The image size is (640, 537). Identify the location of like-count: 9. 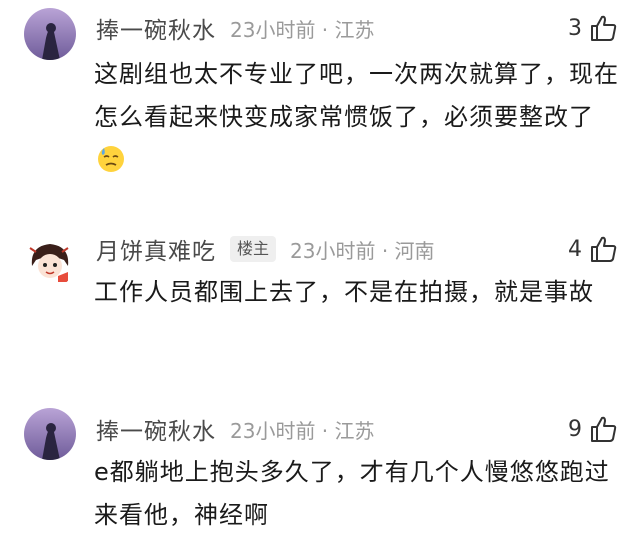
(575, 429).